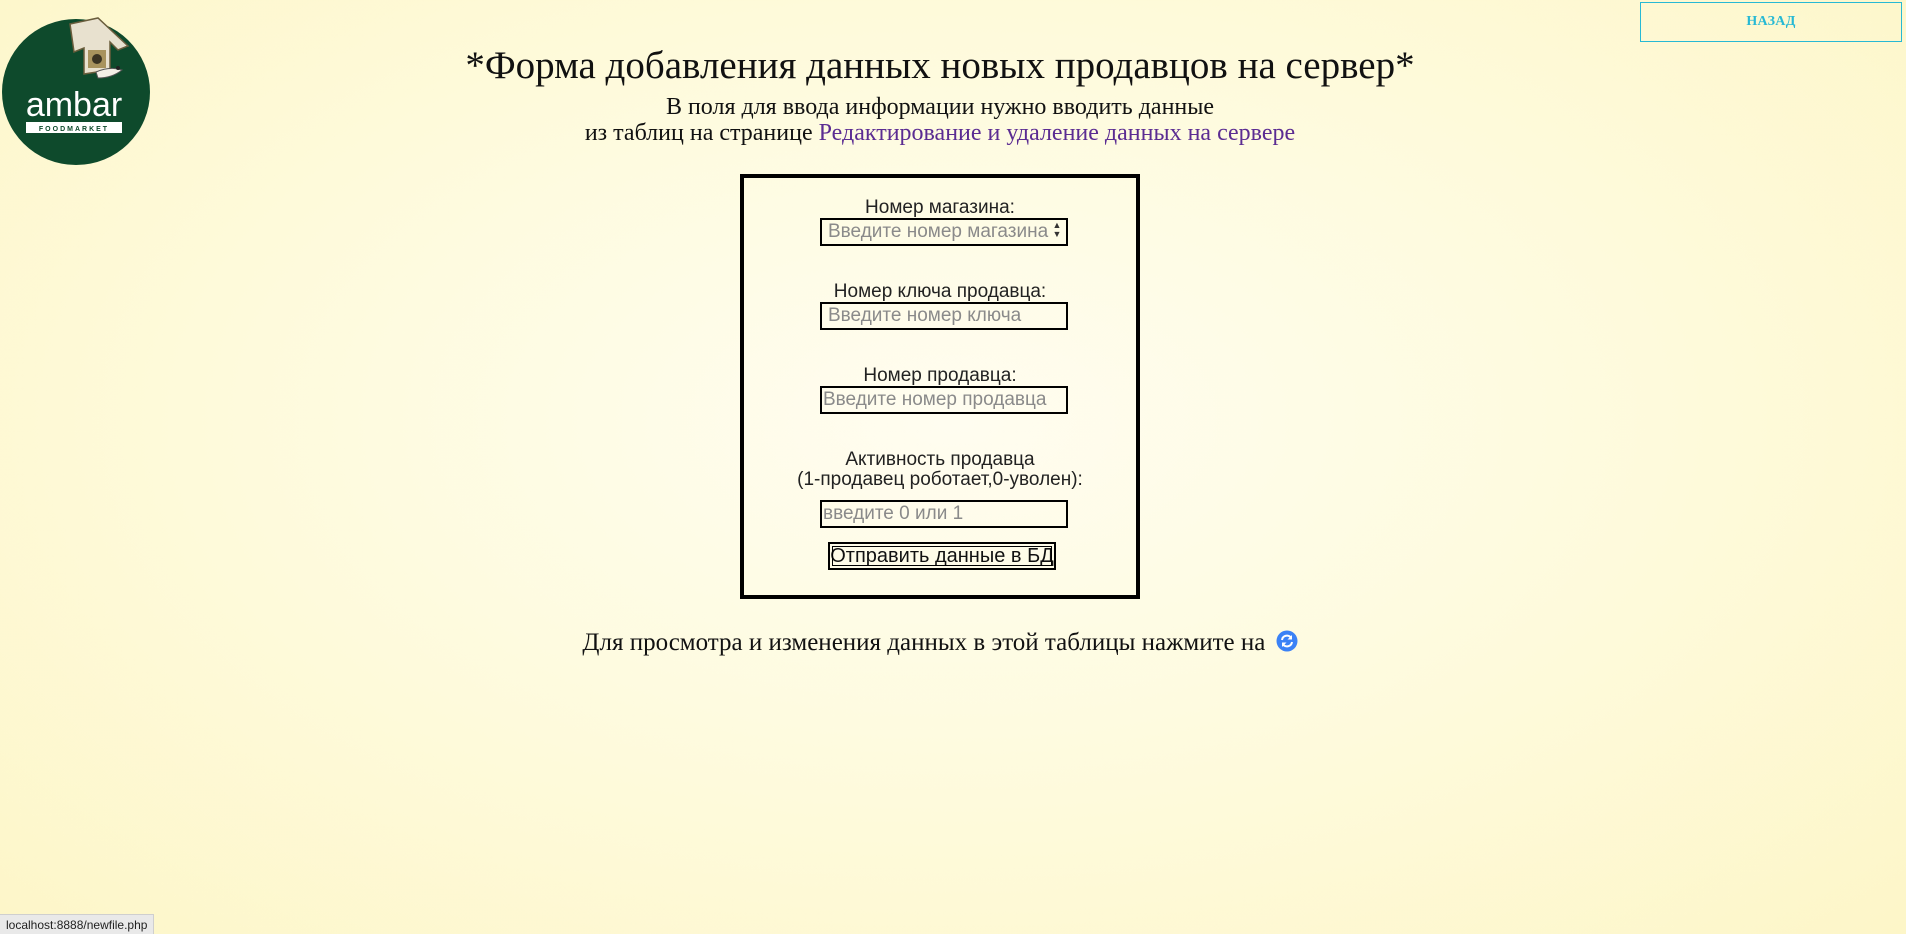 This screenshot has width=1906, height=934. What do you see at coordinates (1771, 22) in the screenshot?
I see `back-button: НАЗАД` at bounding box center [1771, 22].